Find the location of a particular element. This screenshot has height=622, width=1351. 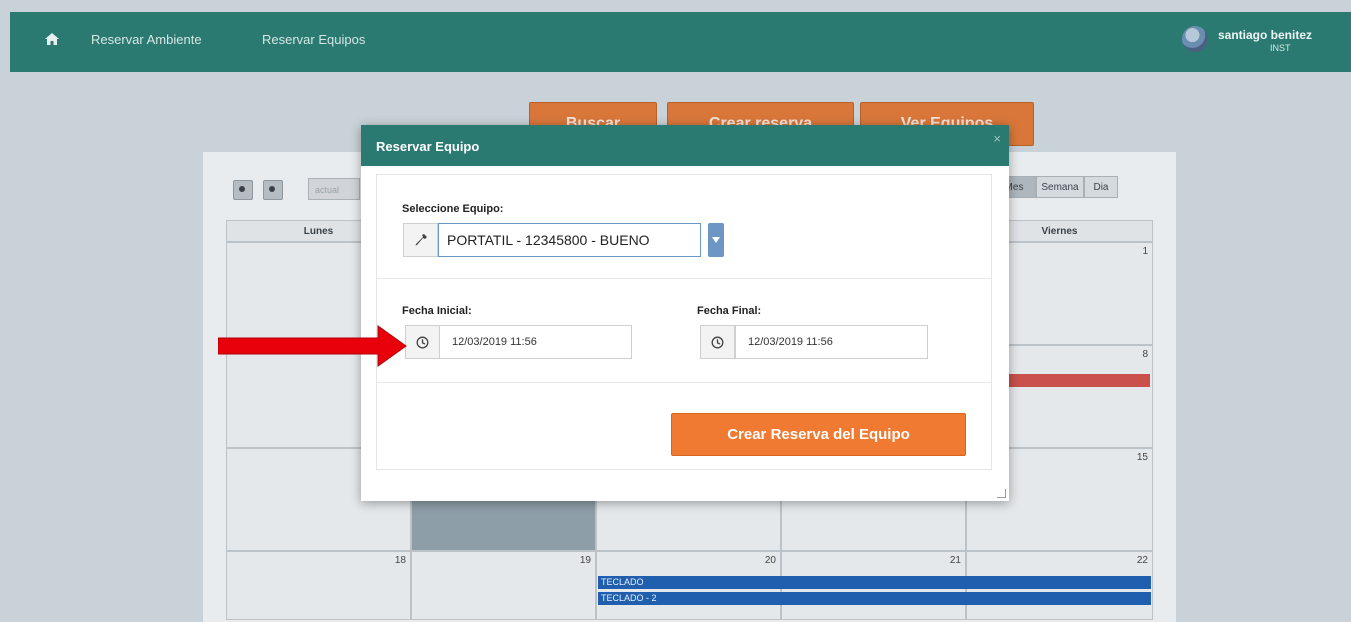

day-number: 8 is located at coordinates (1145, 354).